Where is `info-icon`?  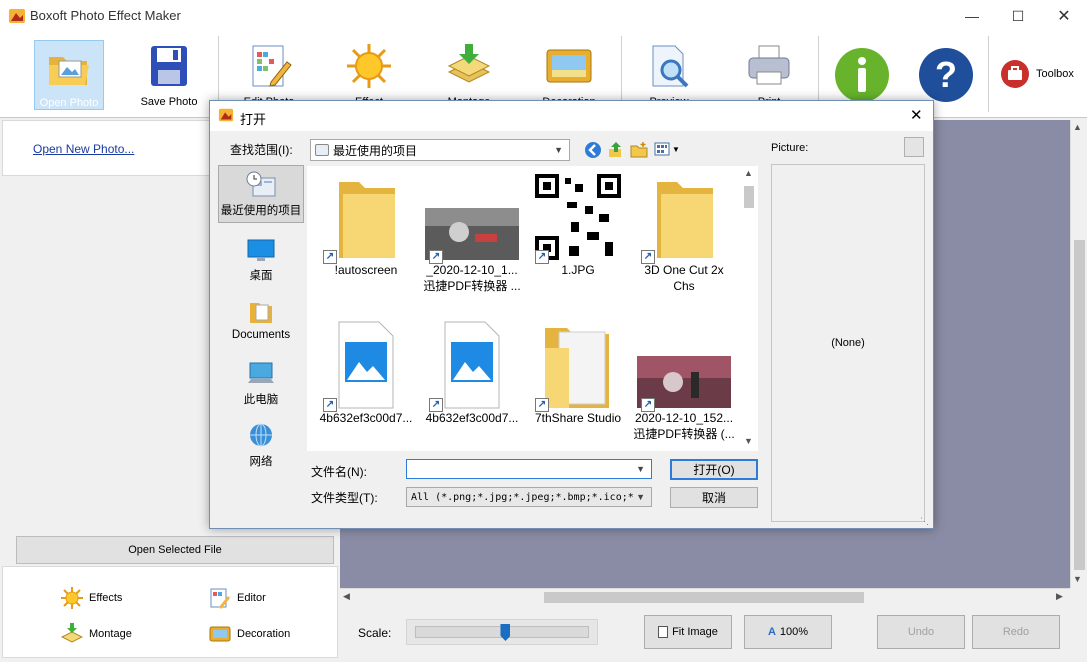
info-icon is located at coordinates (862, 75).